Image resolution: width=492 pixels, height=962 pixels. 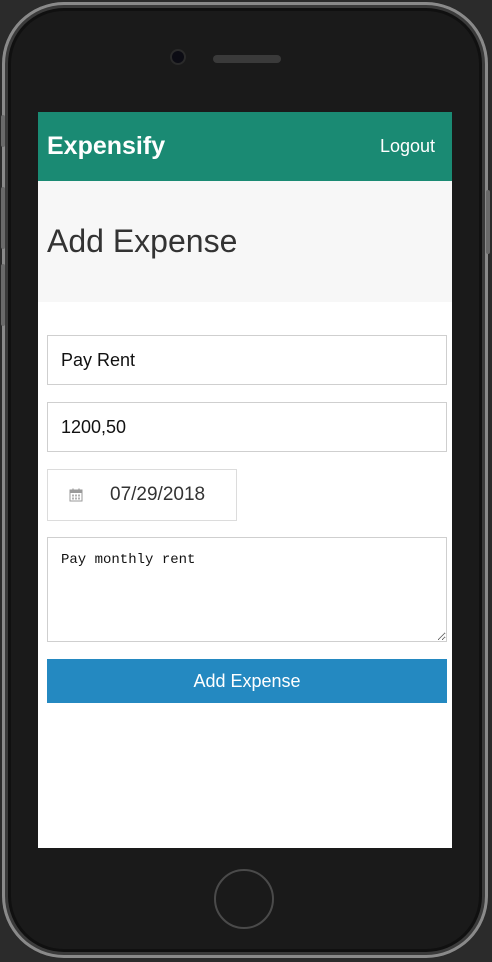 I want to click on speaker-grille, so click(x=247, y=59).